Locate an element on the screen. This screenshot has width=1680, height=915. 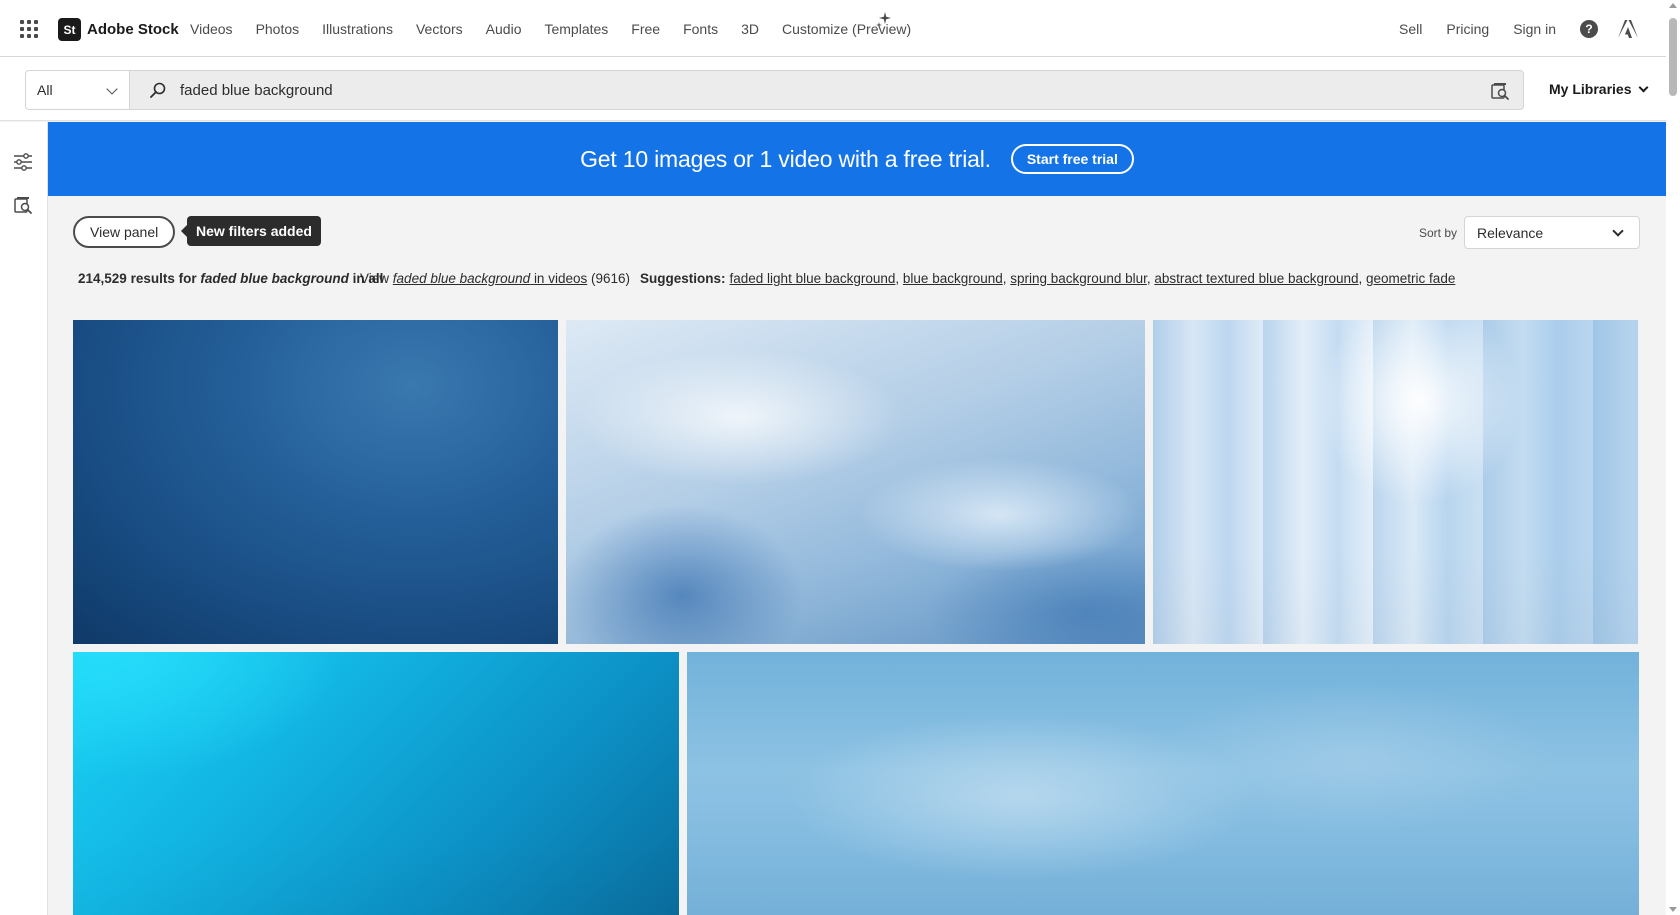
asset-type-dropdown: All is located at coordinates (77, 90).